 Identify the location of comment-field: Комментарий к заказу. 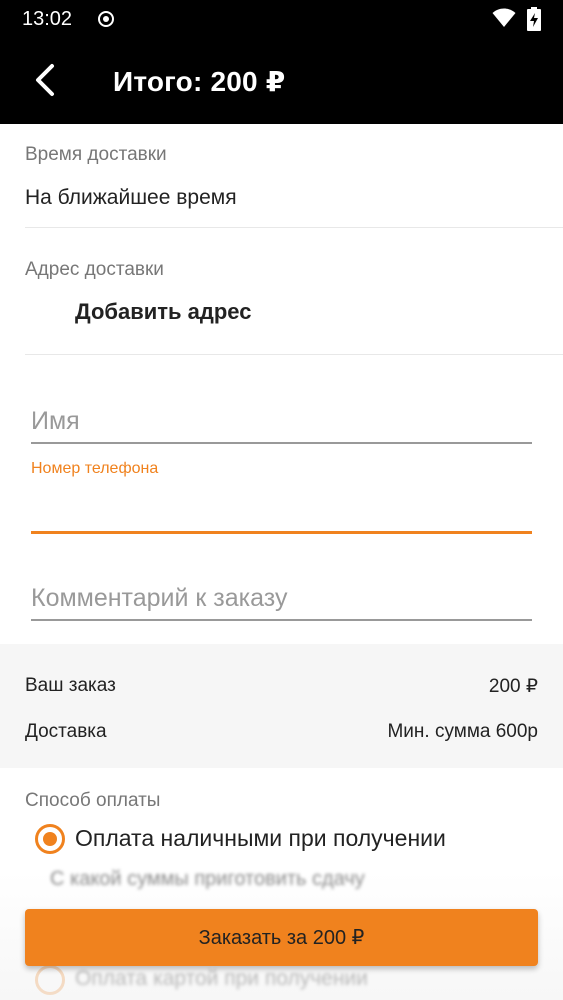
(281, 598).